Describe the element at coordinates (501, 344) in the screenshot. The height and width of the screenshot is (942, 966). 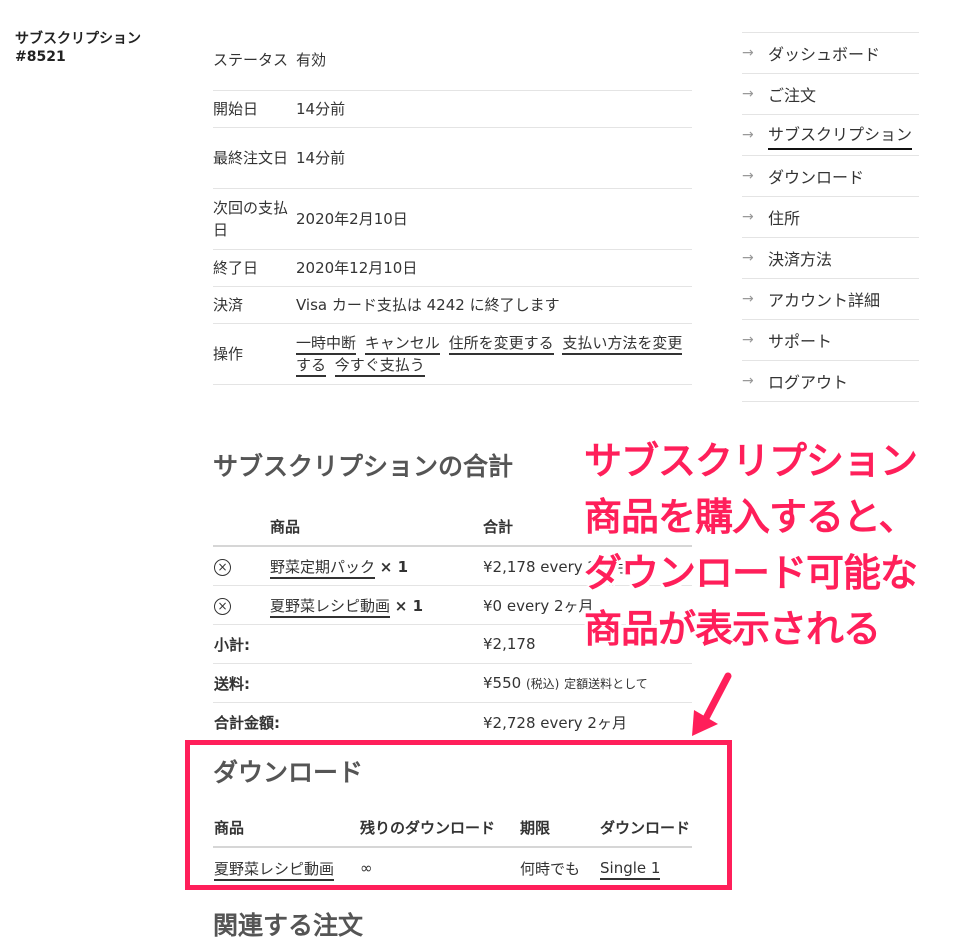
I see `change-address-link: 住所を変更する` at that location.